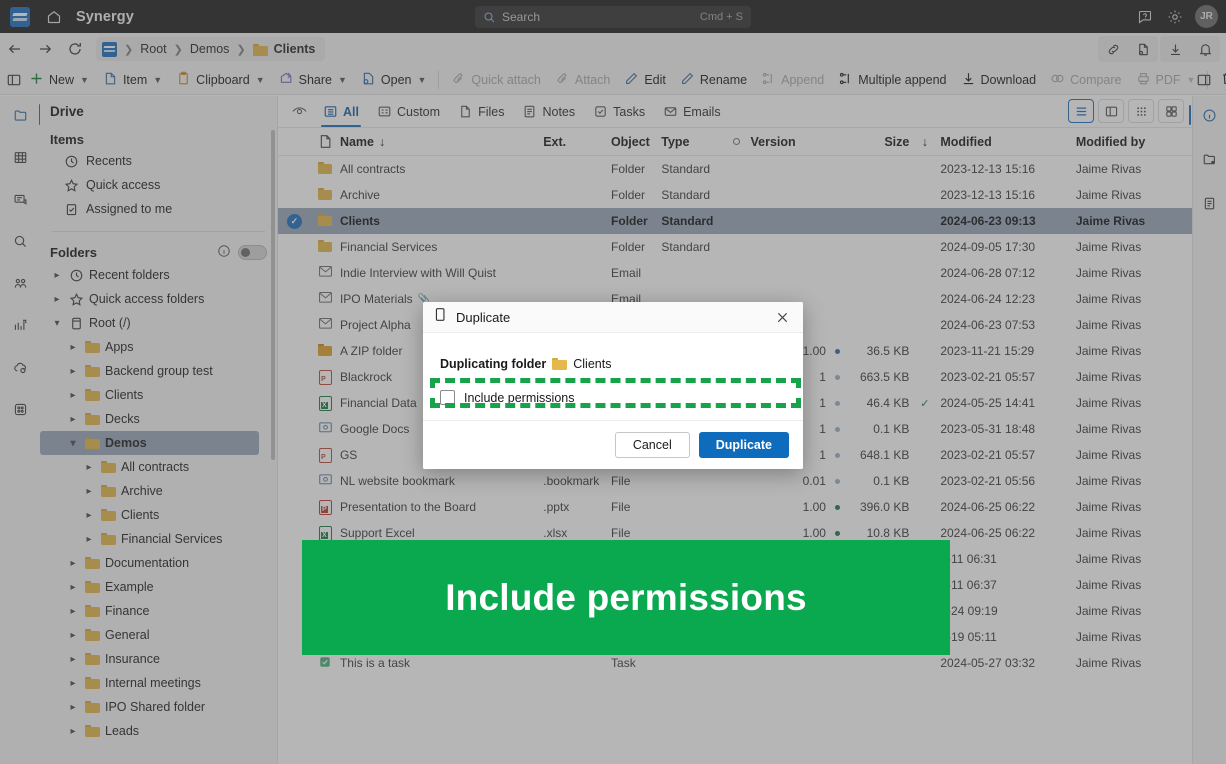 The width and height of the screenshot is (1226, 764). What do you see at coordinates (15, 49) in the screenshot?
I see `back-button` at bounding box center [15, 49].